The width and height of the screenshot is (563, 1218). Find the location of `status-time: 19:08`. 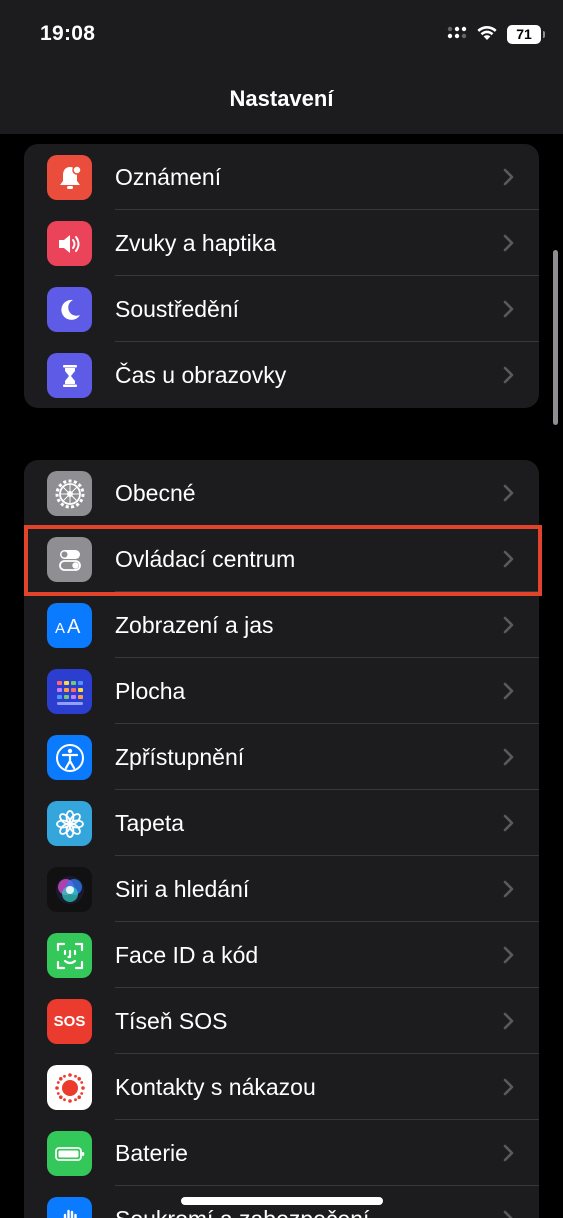

status-time: 19:08 is located at coordinates (68, 33).